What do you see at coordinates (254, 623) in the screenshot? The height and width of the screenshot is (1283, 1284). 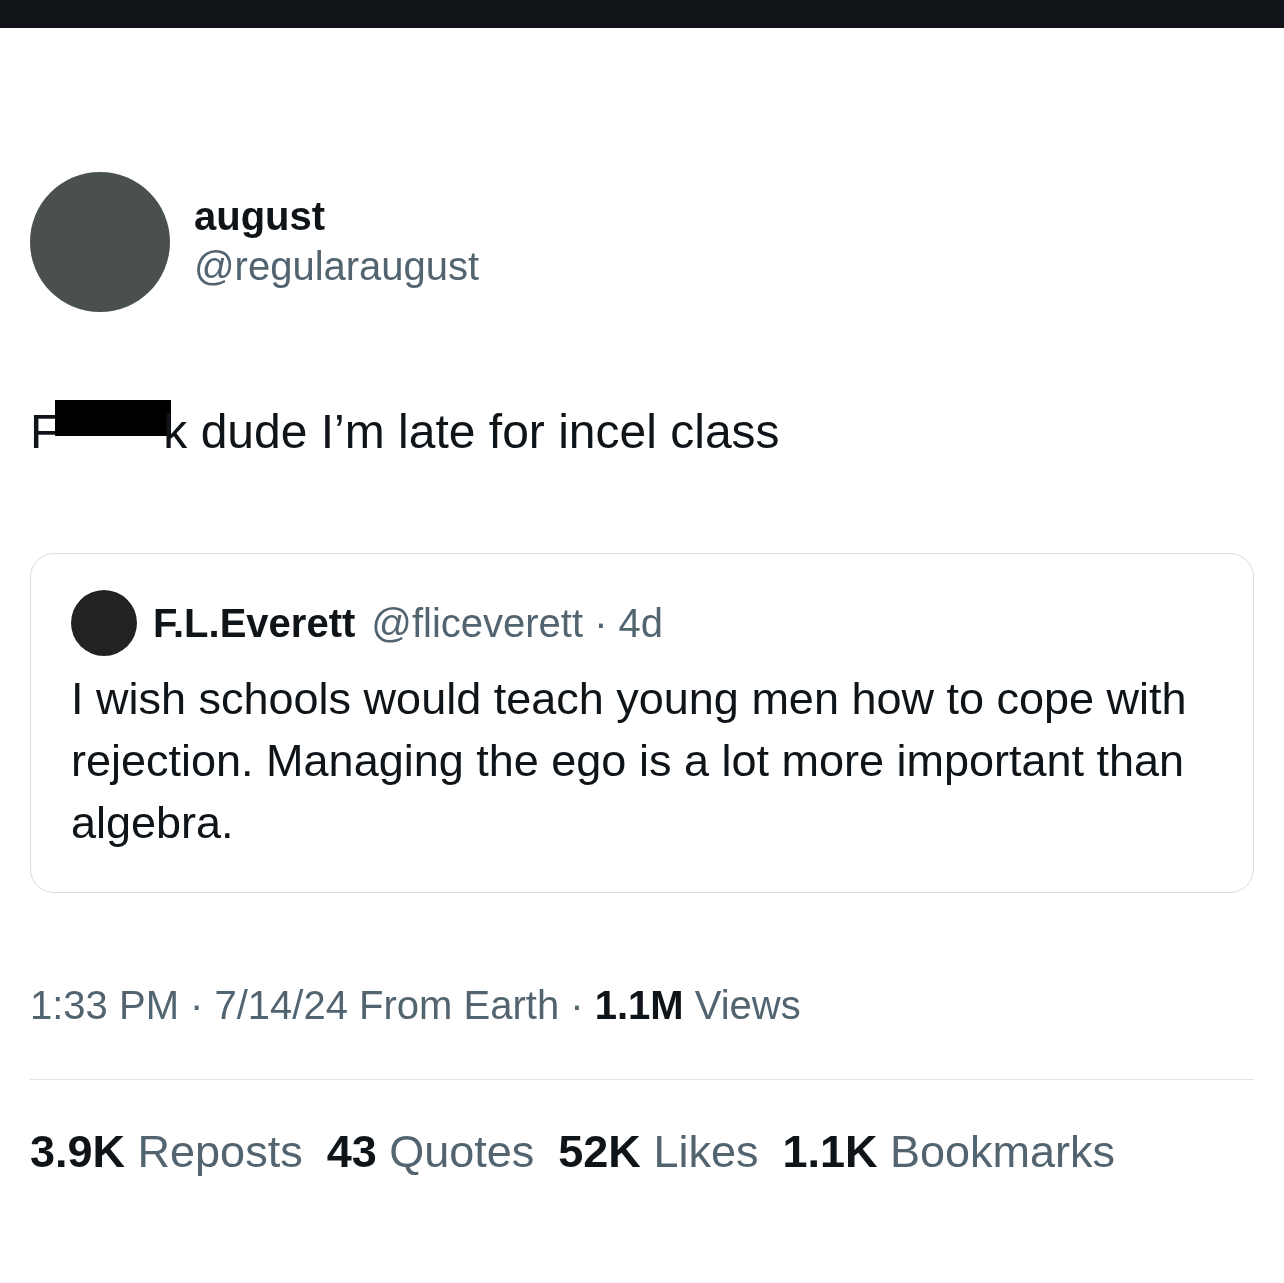 I see `display-name: F.L.Everett` at bounding box center [254, 623].